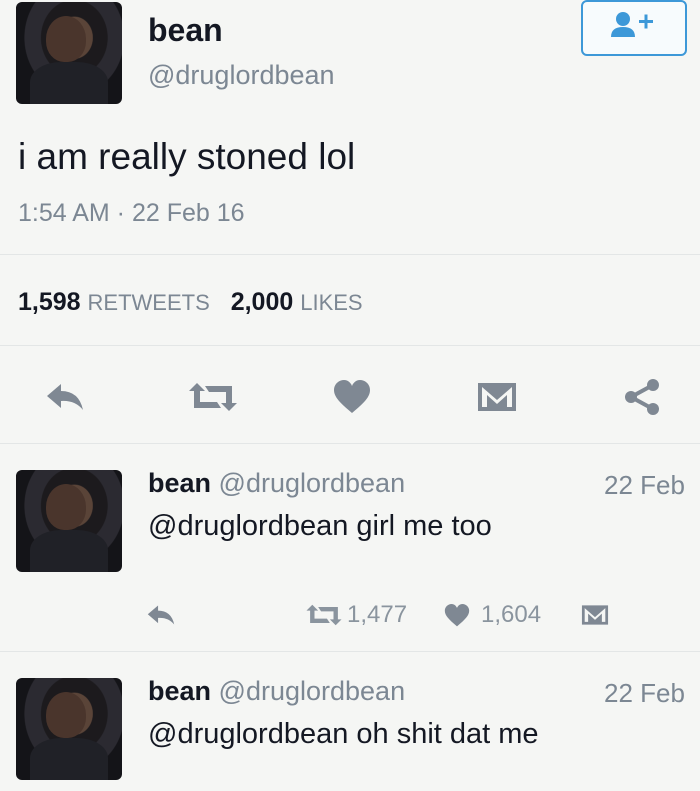 This screenshot has width=700, height=791. Describe the element at coordinates (241, 75) in the screenshot. I see `main-author-handle: @druglordbean` at that location.